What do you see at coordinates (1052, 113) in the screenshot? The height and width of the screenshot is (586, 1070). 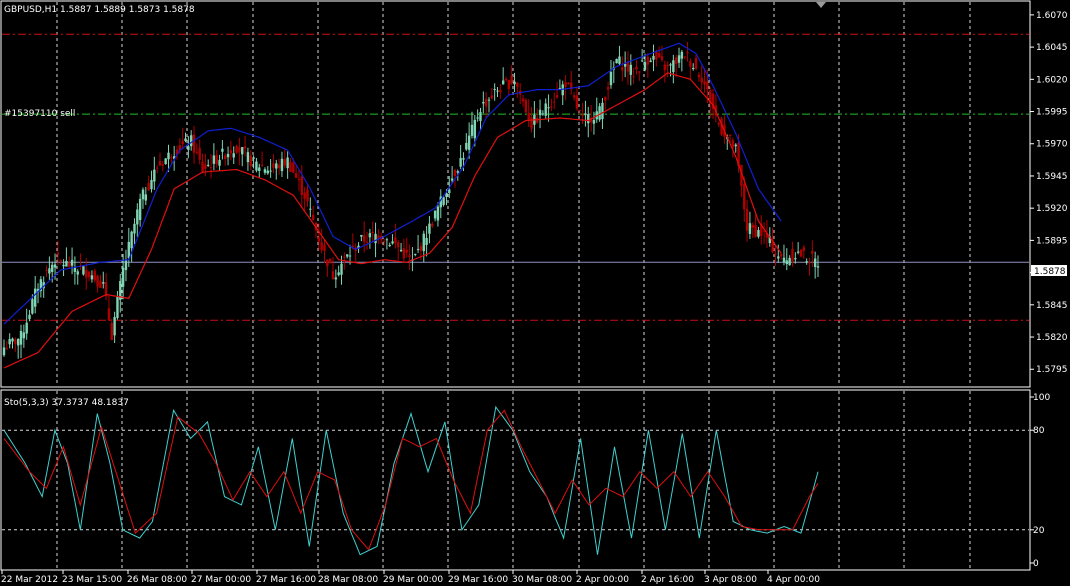 I see `price-tick-label: 1.5995` at bounding box center [1052, 113].